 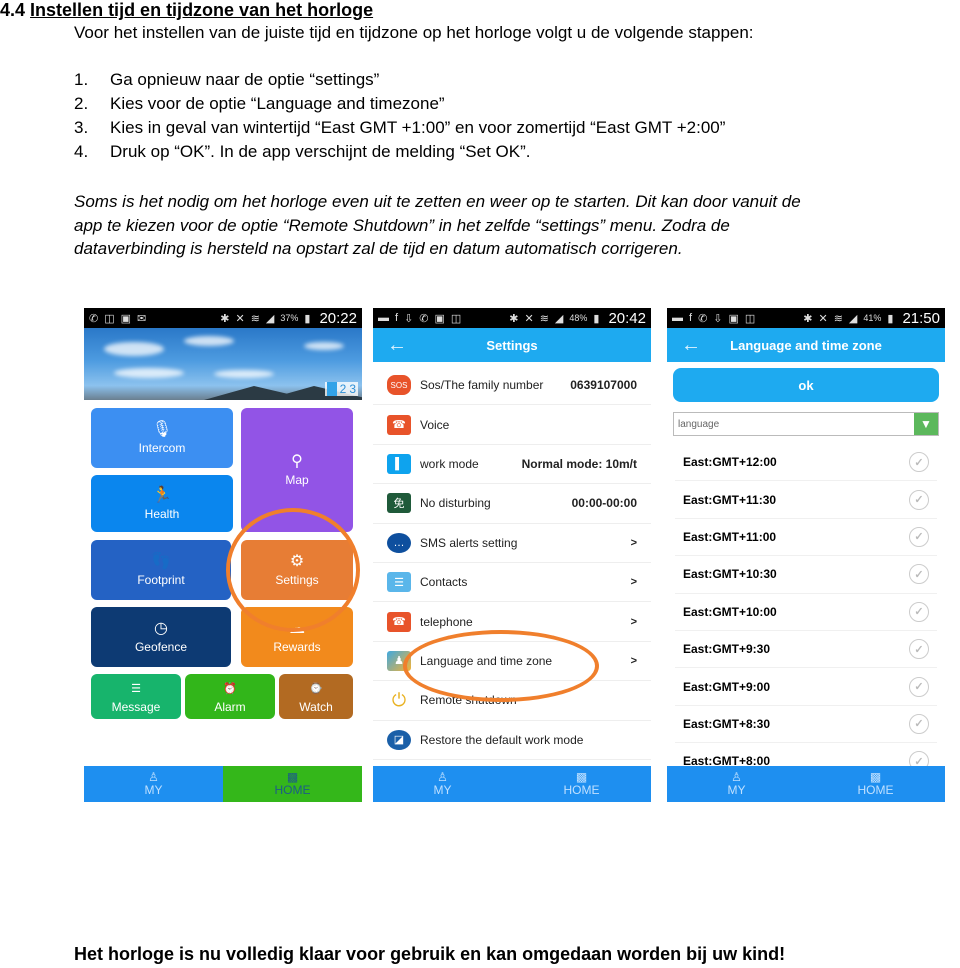 What do you see at coordinates (399, 463) in the screenshot?
I see `work-mode-icon: ▌` at bounding box center [399, 463].